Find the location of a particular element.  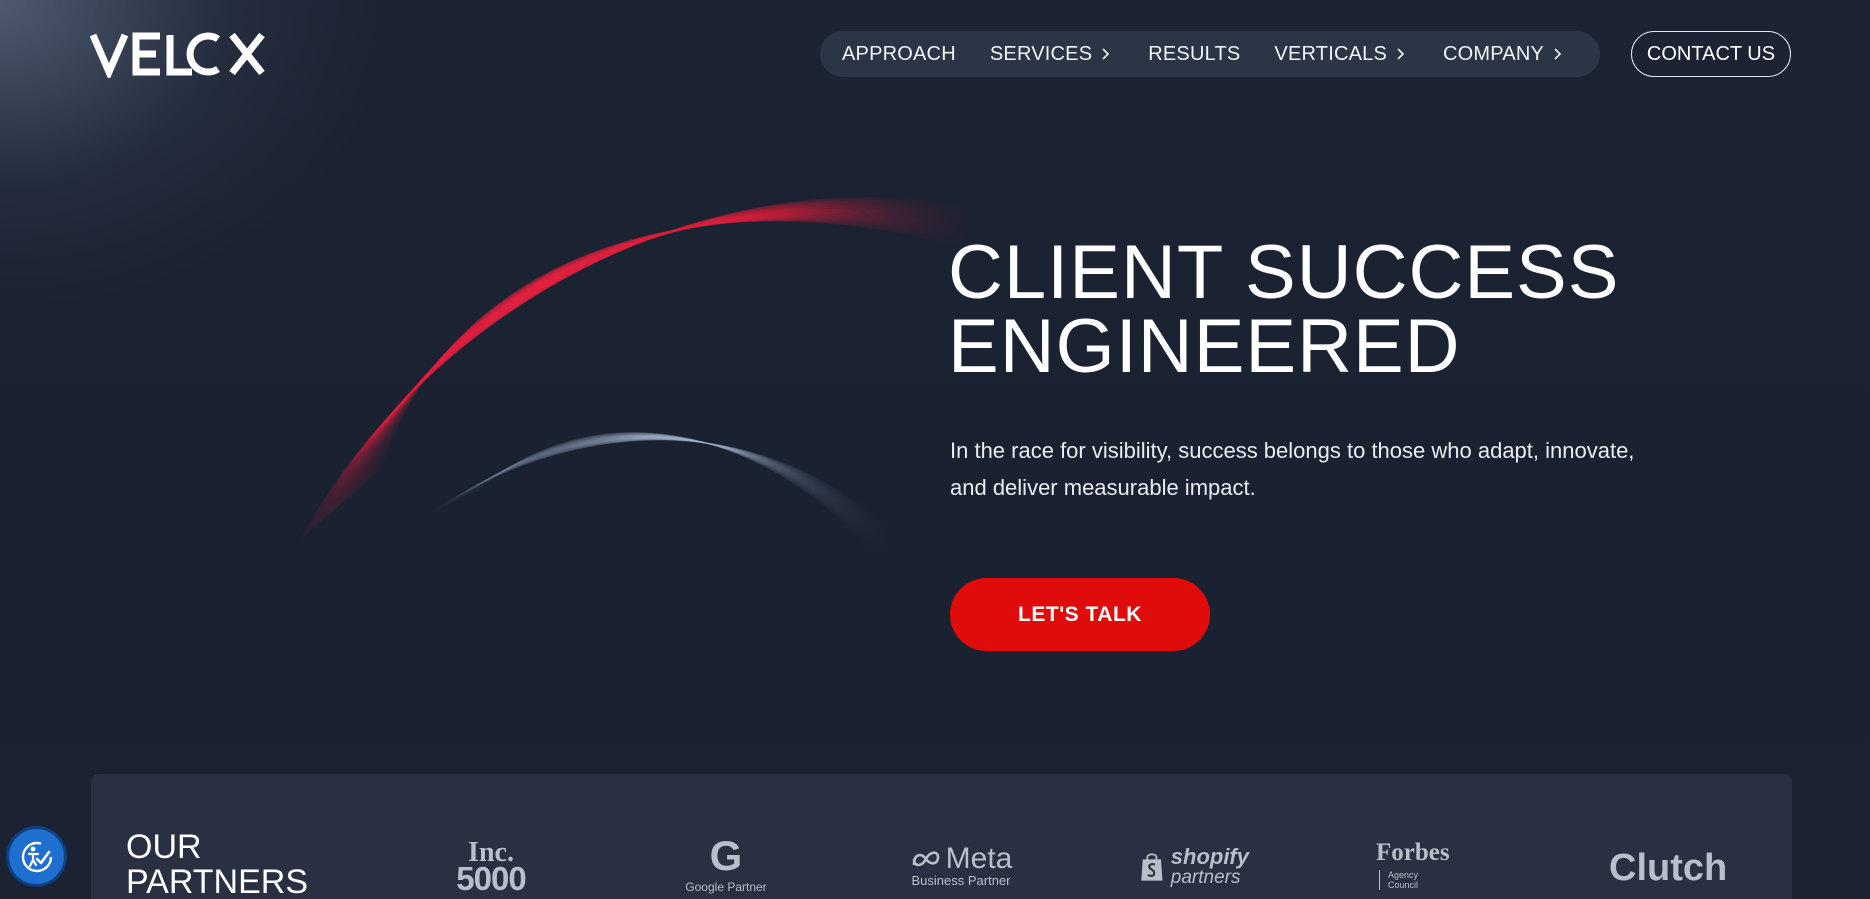

lets-talk-button: LET'S TALK is located at coordinates (1080, 614).